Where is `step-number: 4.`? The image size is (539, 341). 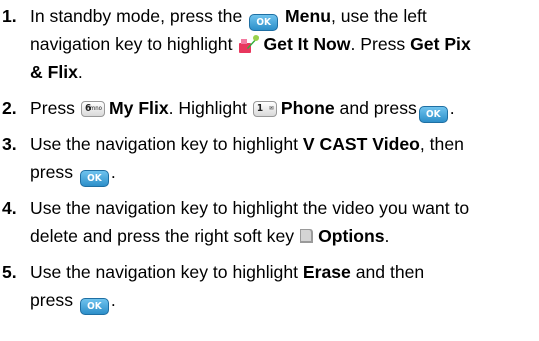
step-number: 4. is located at coordinates (9, 208).